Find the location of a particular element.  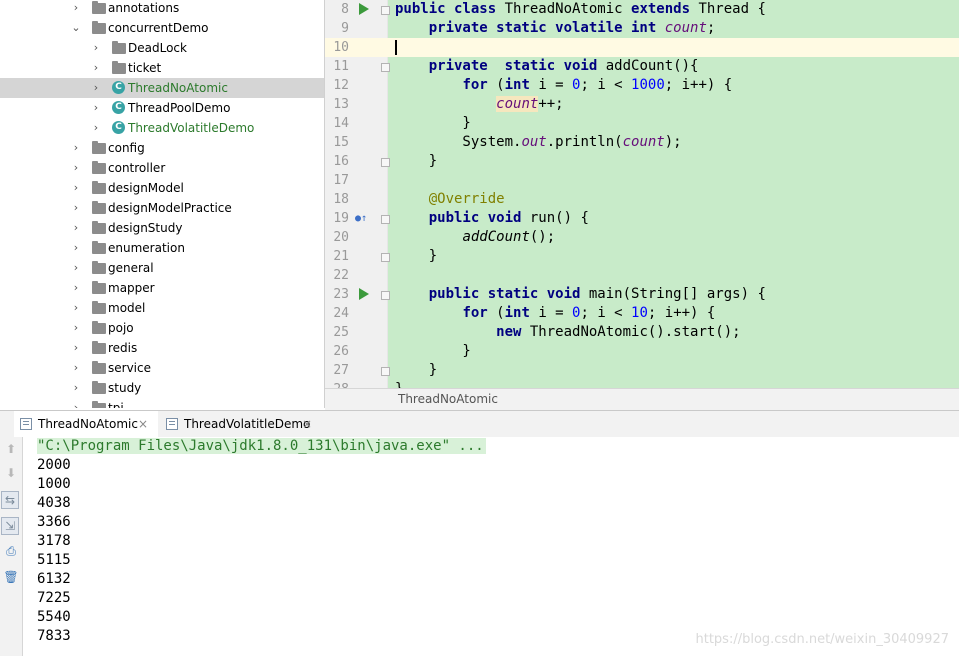

tree-item-model: › model is located at coordinates (162, 308).